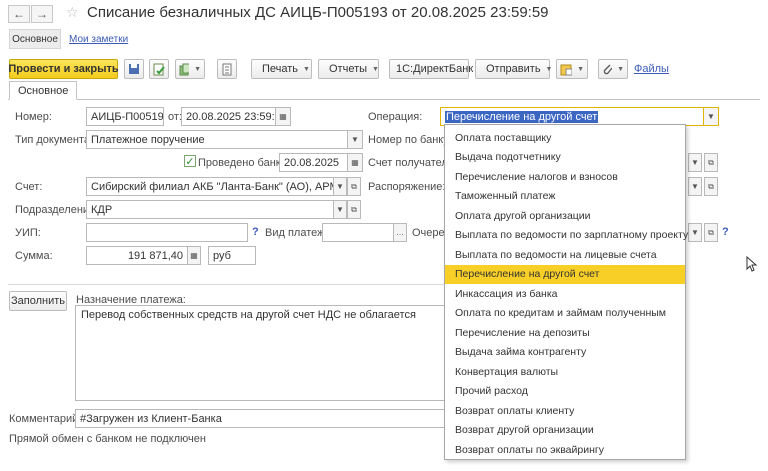  I want to click on save-button, so click(134, 69).